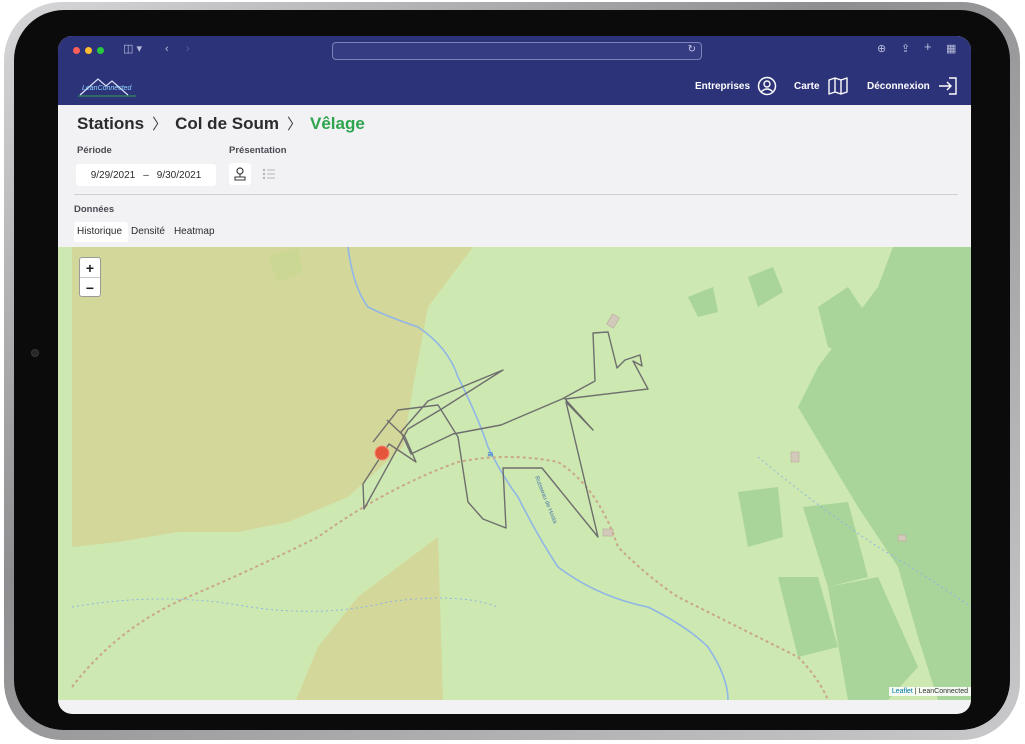  What do you see at coordinates (35, 353) in the screenshot?
I see `camera-dot` at bounding box center [35, 353].